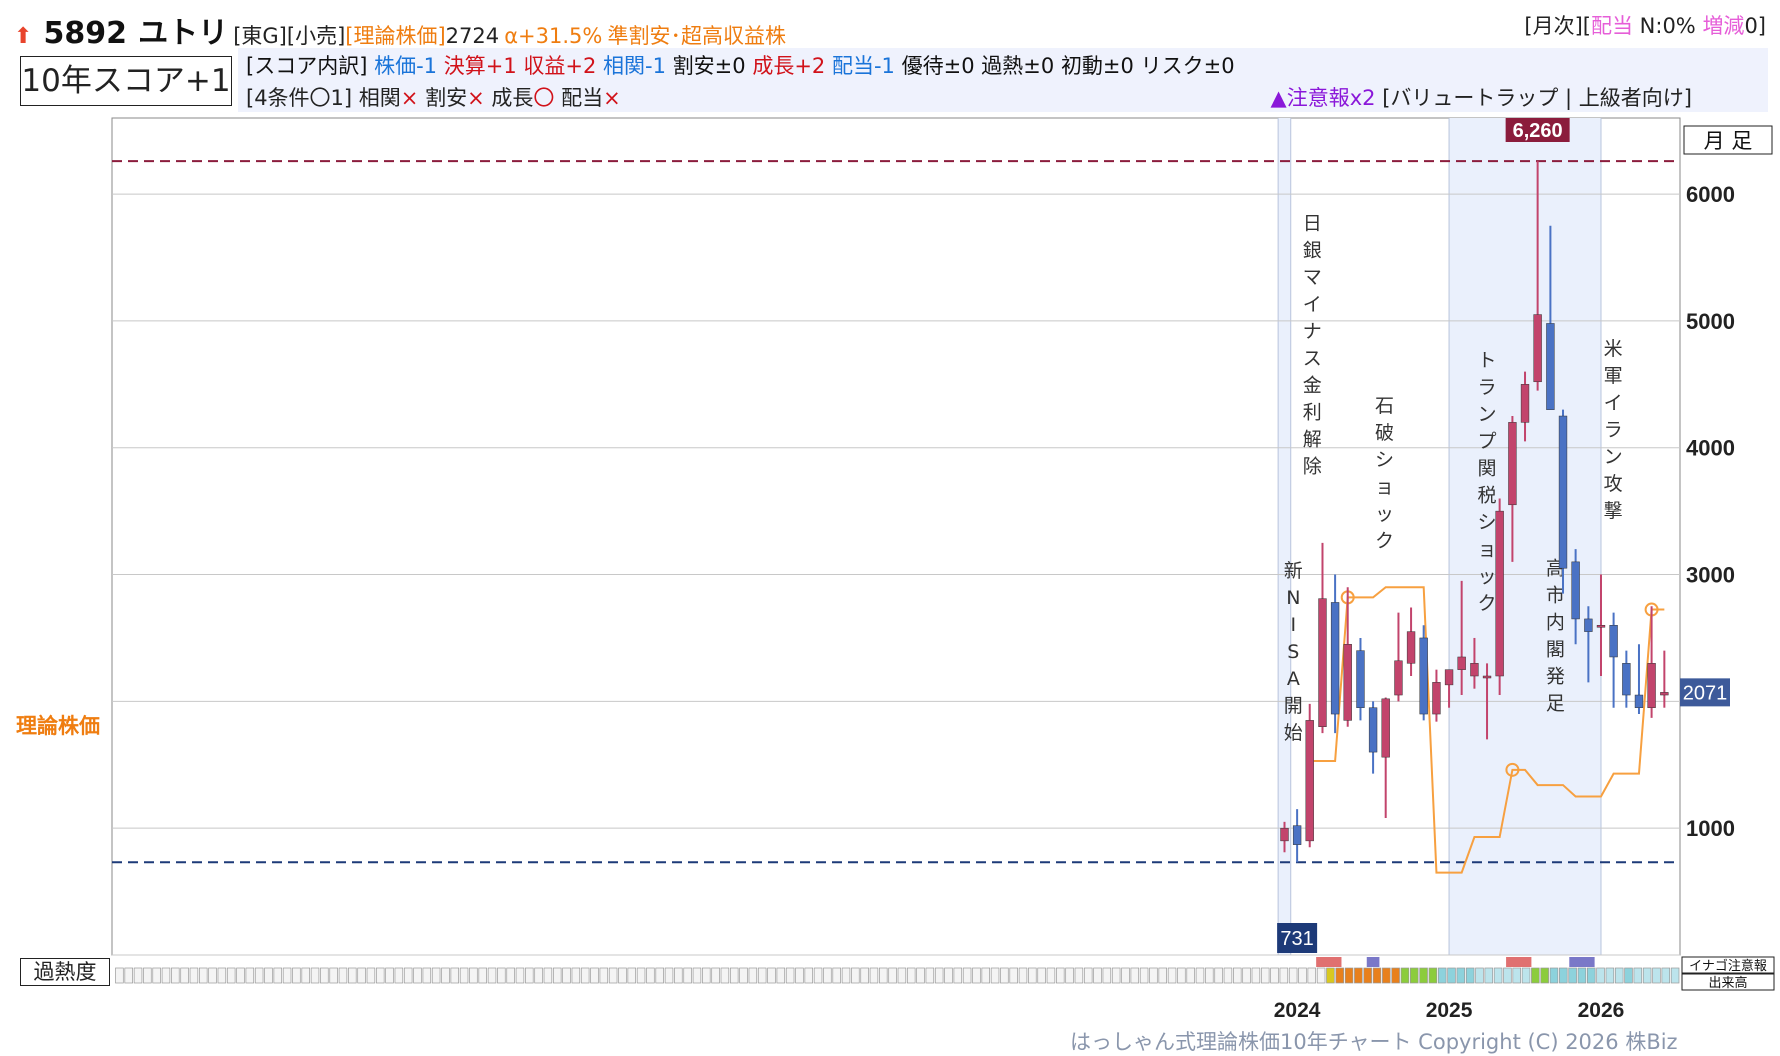 The height and width of the screenshot is (1056, 1780). Describe the element at coordinates (1710, 321) in the screenshot. I see `y-tick-label: 5000` at that location.